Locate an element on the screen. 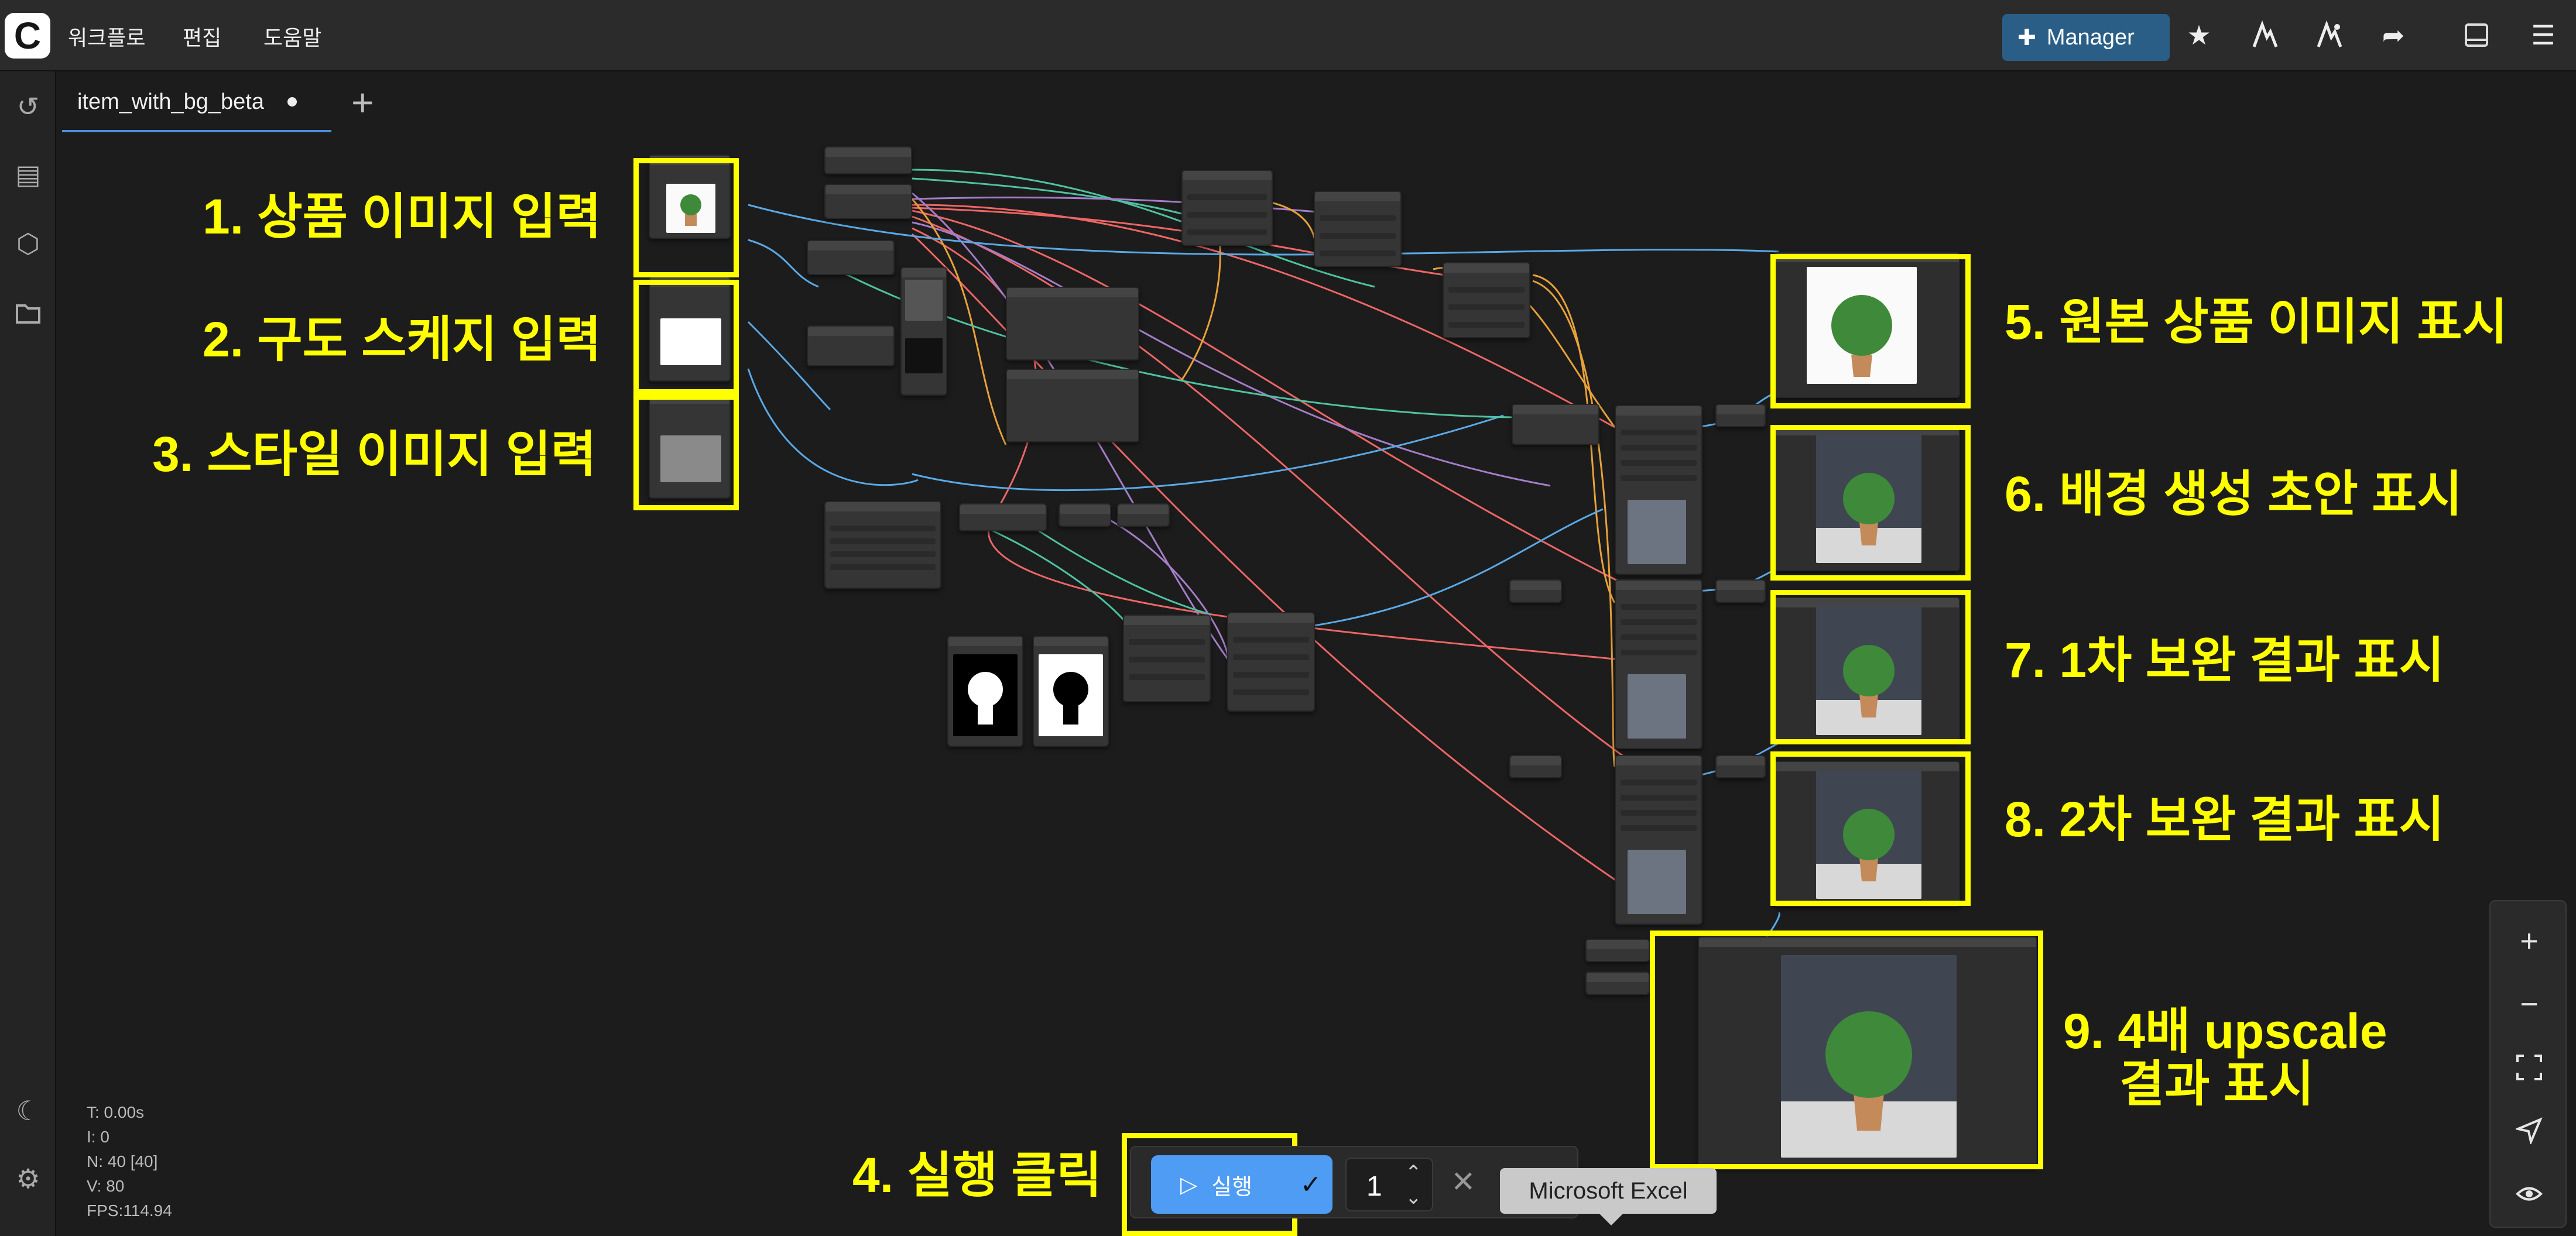 The width and height of the screenshot is (2576, 1236). mask-white-thumbnail is located at coordinates (1071, 695).